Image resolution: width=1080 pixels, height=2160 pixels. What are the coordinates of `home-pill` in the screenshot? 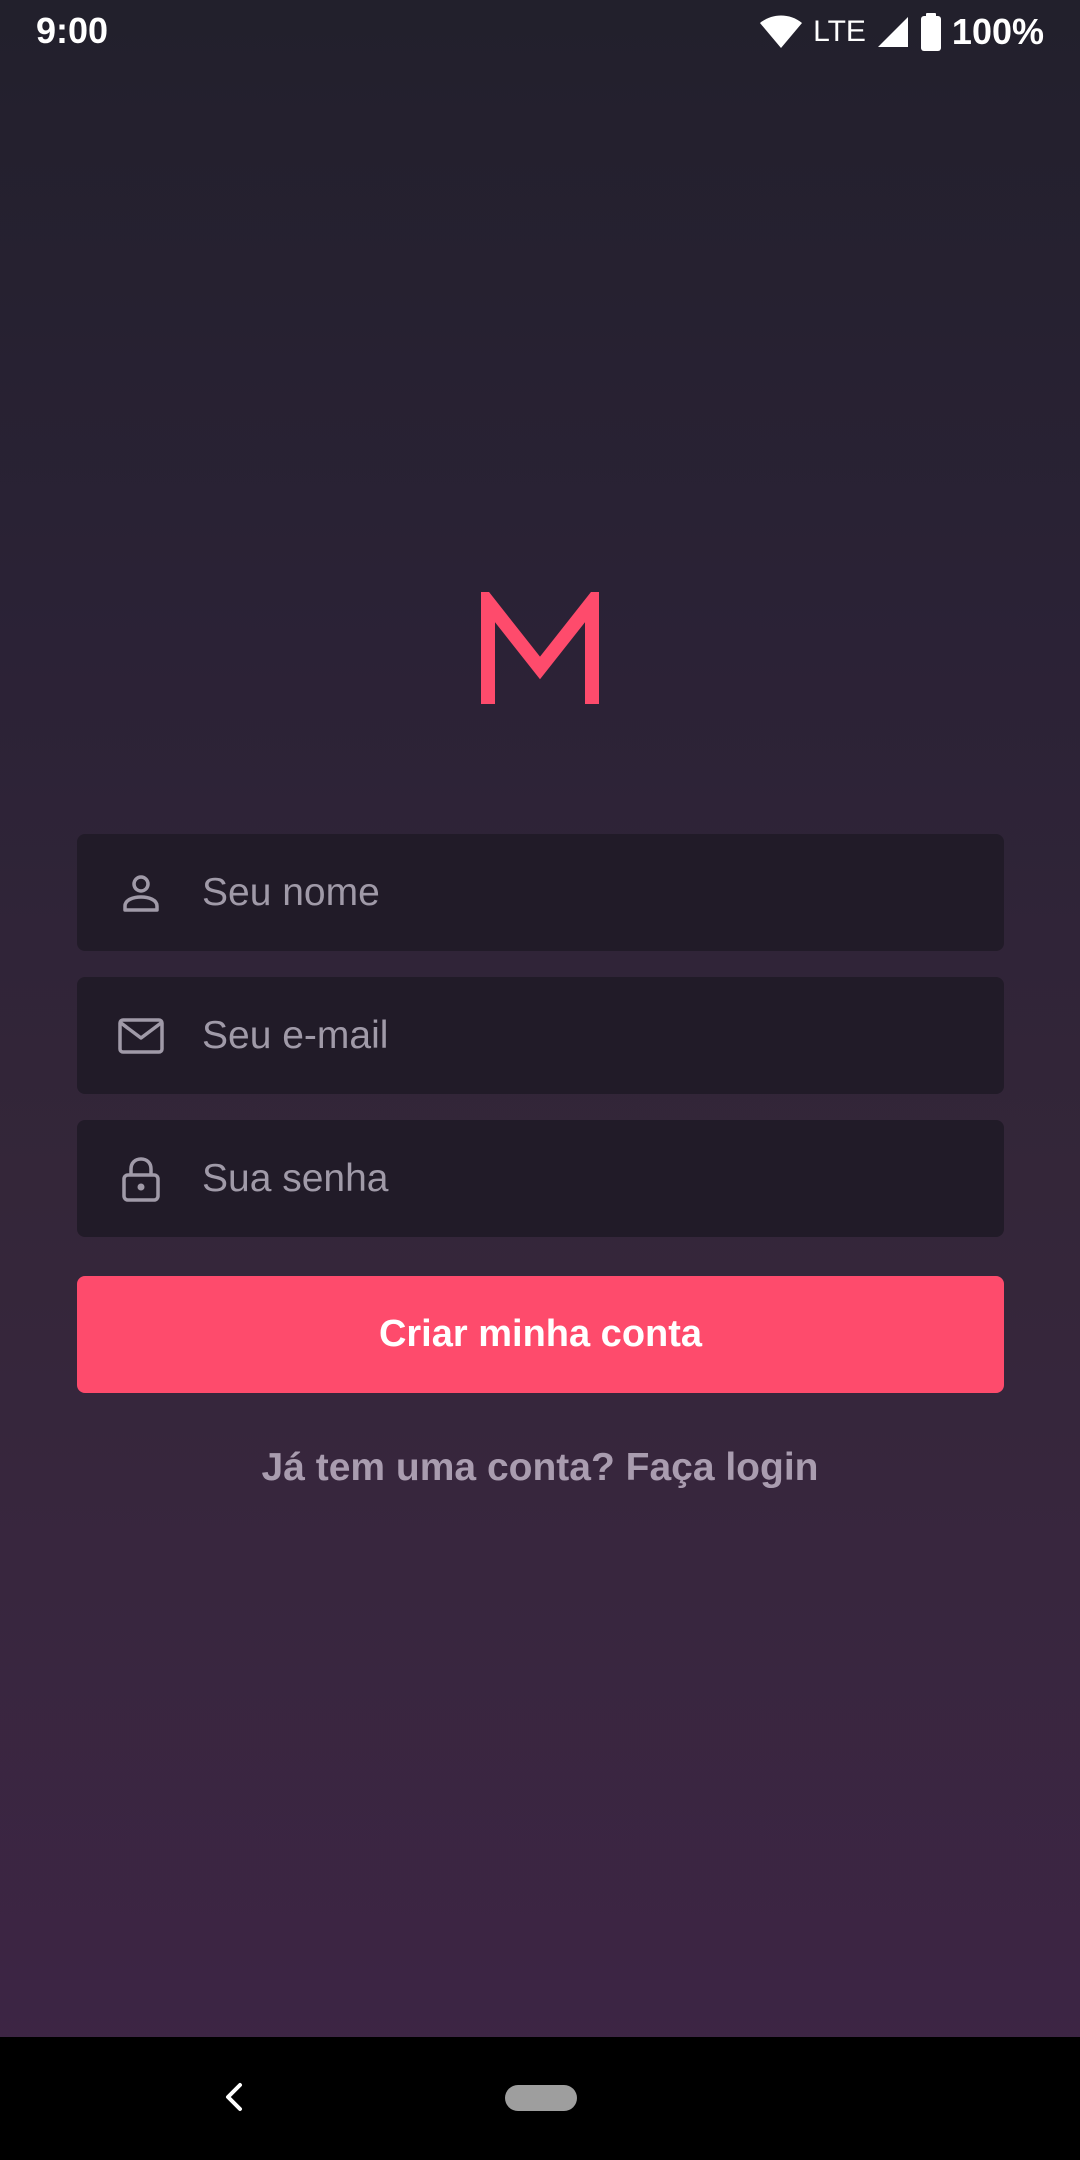 It's located at (541, 2098).